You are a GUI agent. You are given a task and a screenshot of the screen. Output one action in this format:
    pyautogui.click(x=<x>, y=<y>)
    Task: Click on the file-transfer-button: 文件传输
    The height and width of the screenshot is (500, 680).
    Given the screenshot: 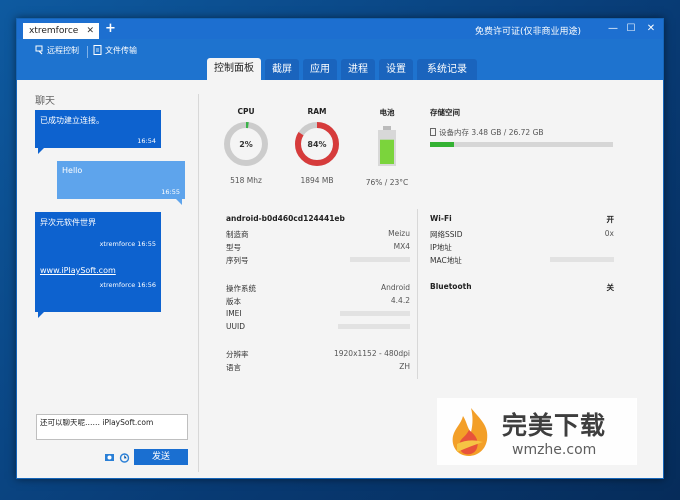 What is the action you would take?
    pyautogui.click(x=115, y=51)
    